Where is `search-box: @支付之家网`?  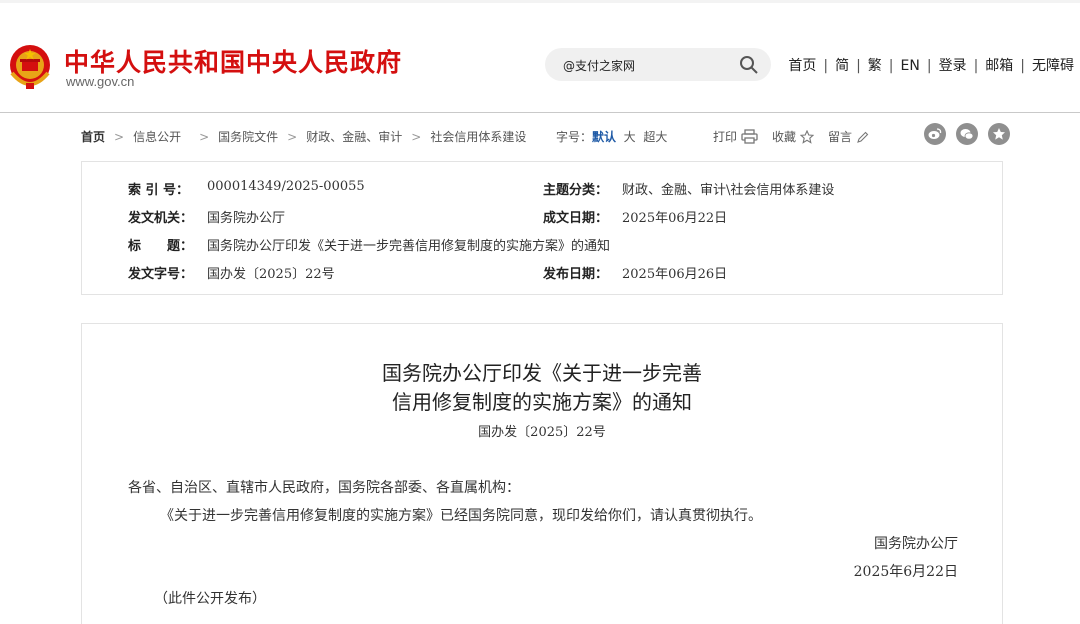
search-box: @支付之家网 is located at coordinates (658, 64).